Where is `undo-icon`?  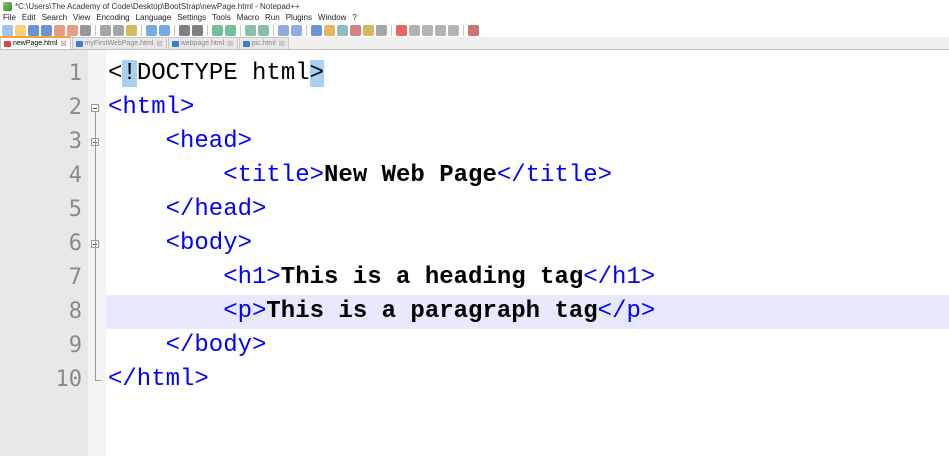 undo-icon is located at coordinates (151, 30).